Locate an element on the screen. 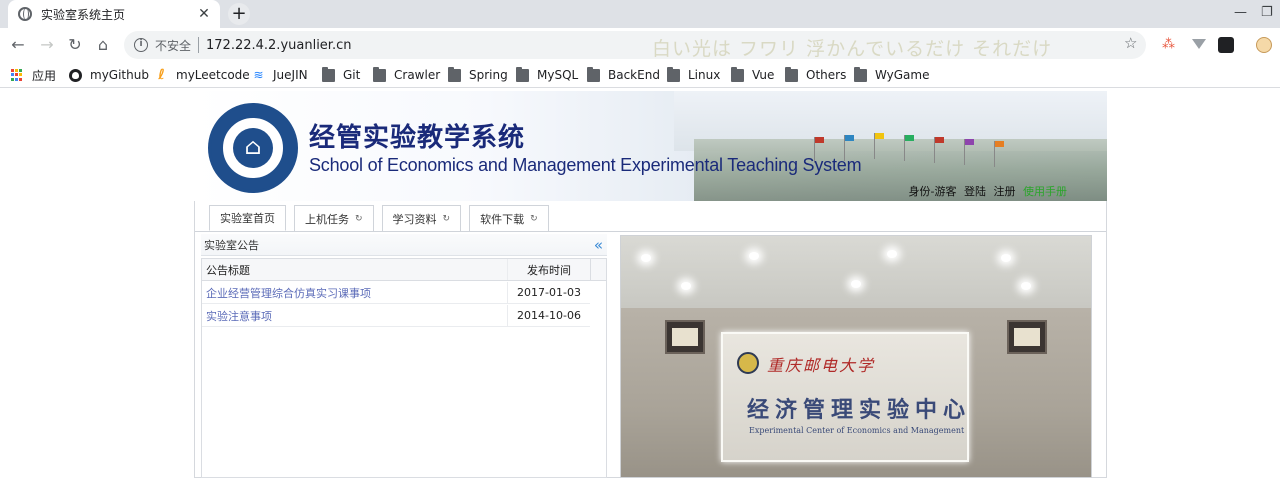 Image resolution: width=1280 pixels, height=478 pixels. github-icon is located at coordinates (75, 75).